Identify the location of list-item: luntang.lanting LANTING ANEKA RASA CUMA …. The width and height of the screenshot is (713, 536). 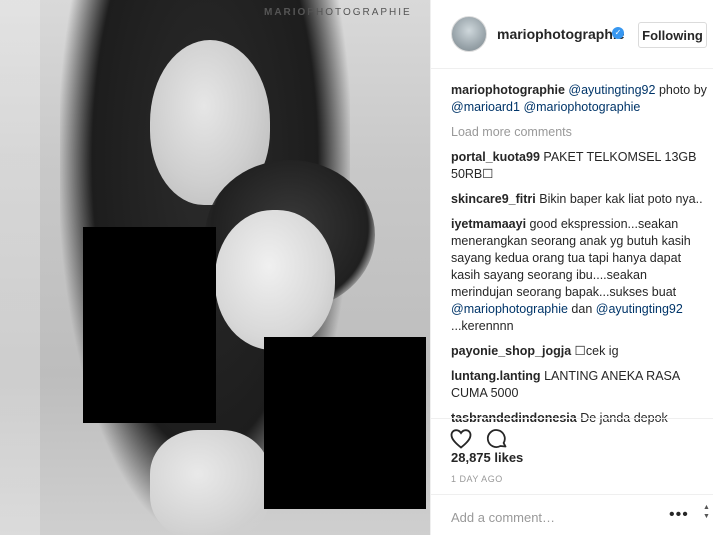
(580, 385).